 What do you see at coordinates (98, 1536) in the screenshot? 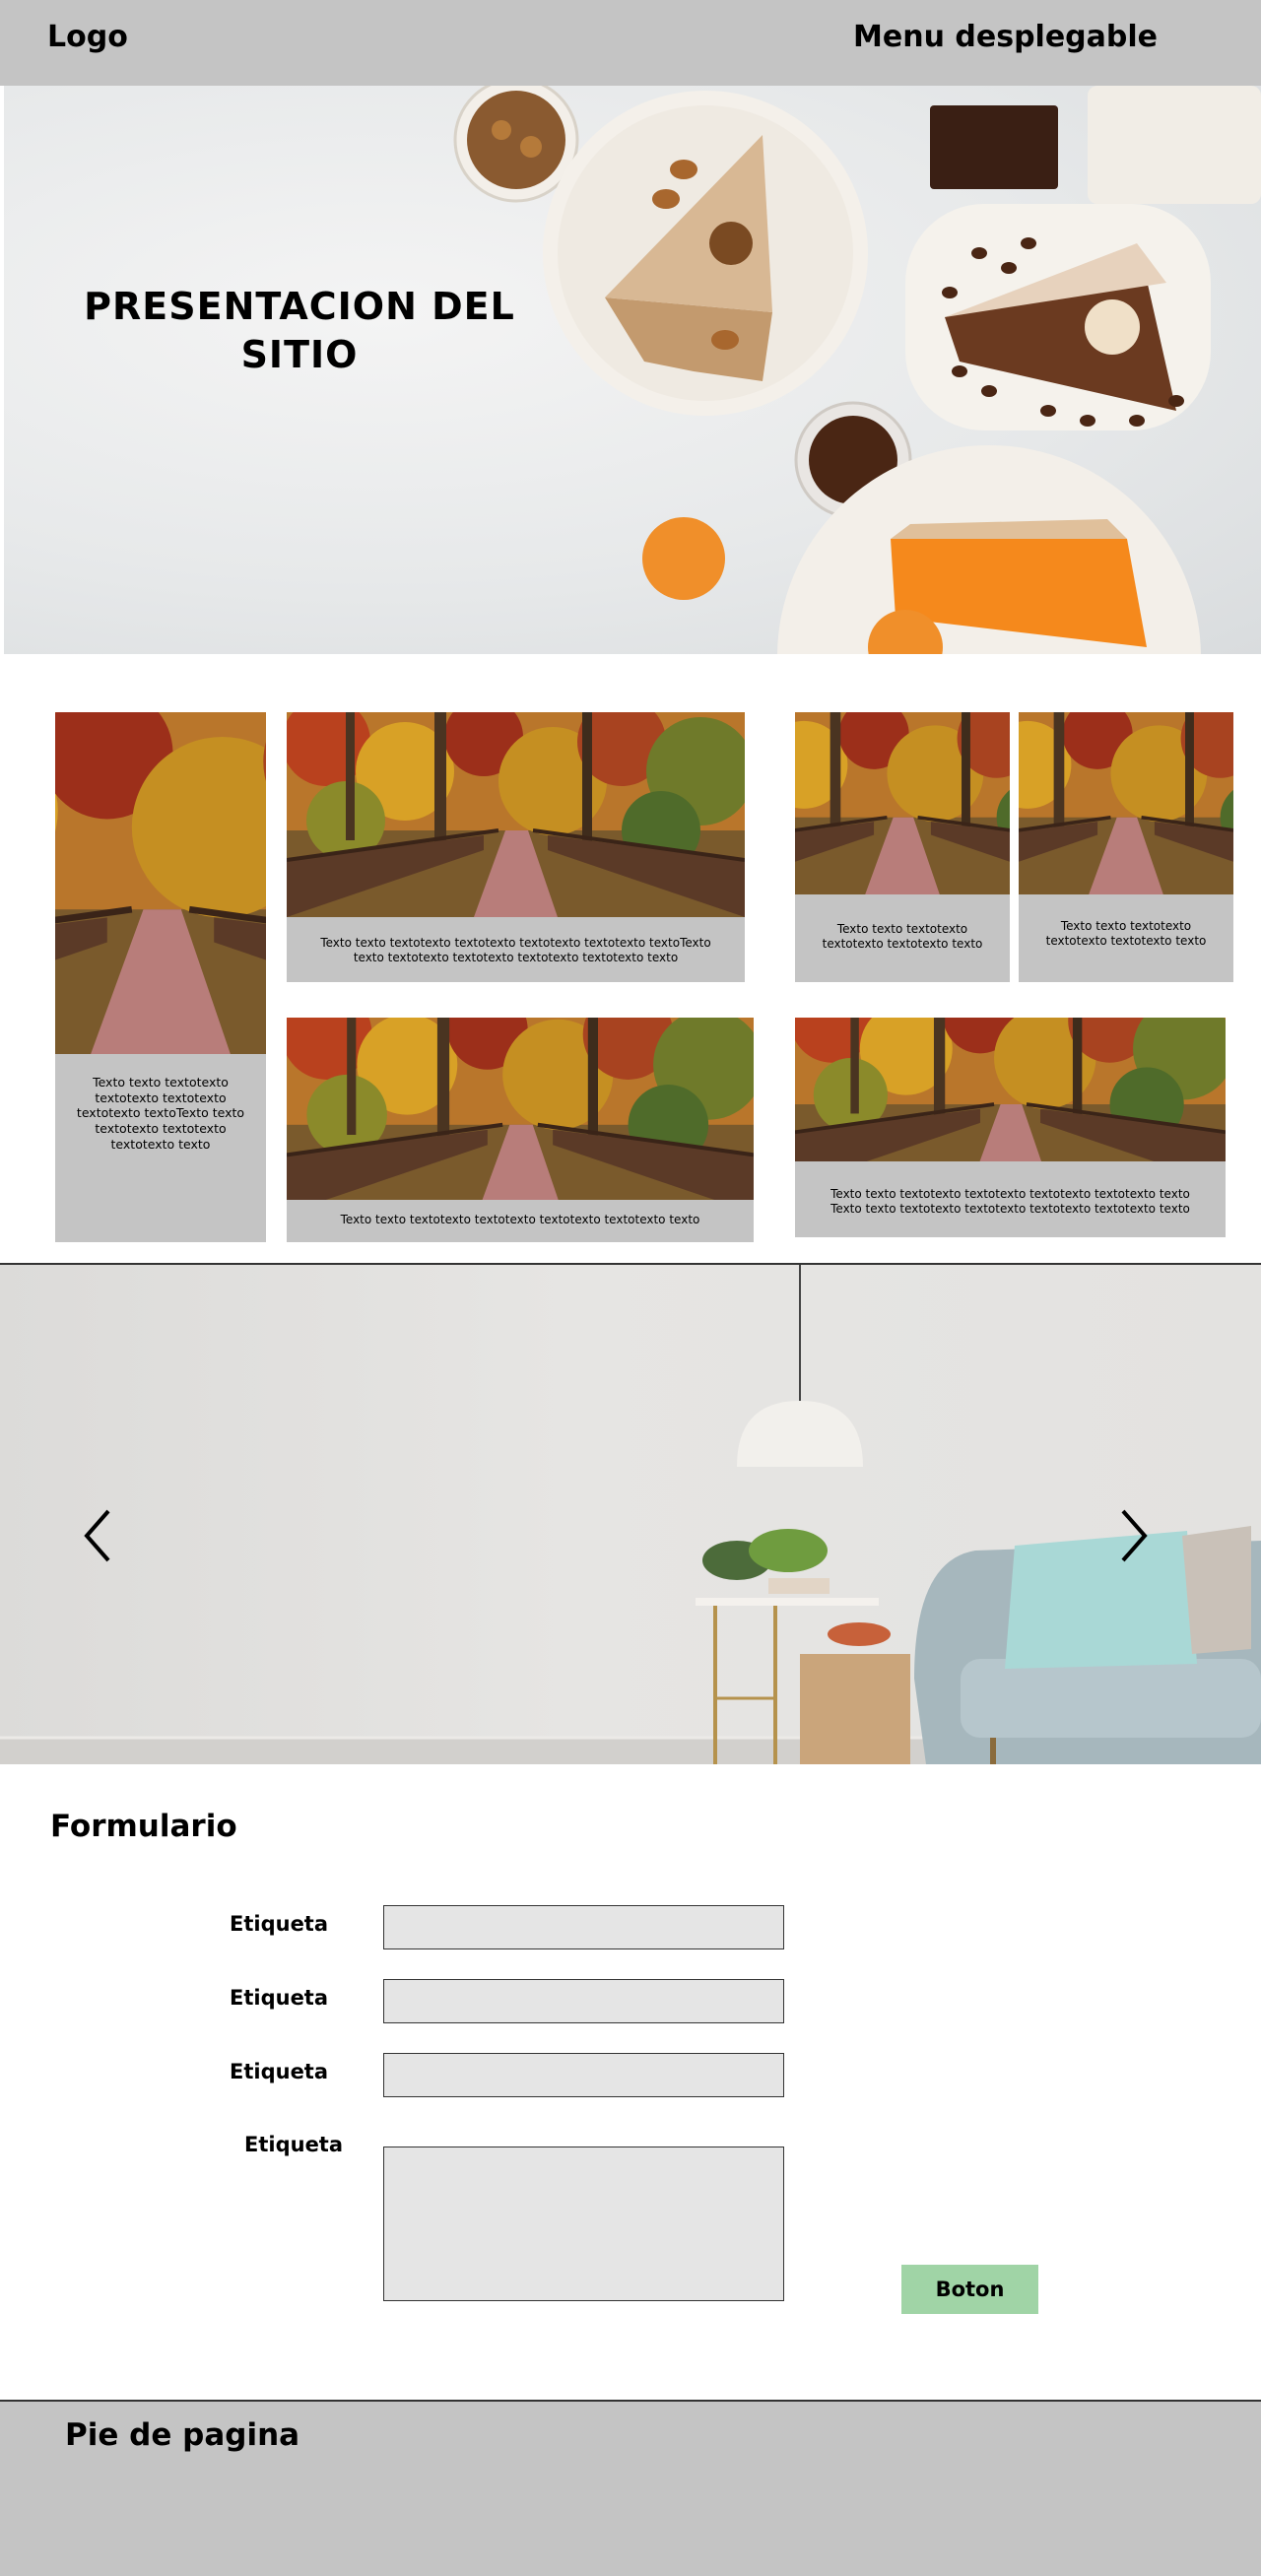
I see `chevron-left-icon` at bounding box center [98, 1536].